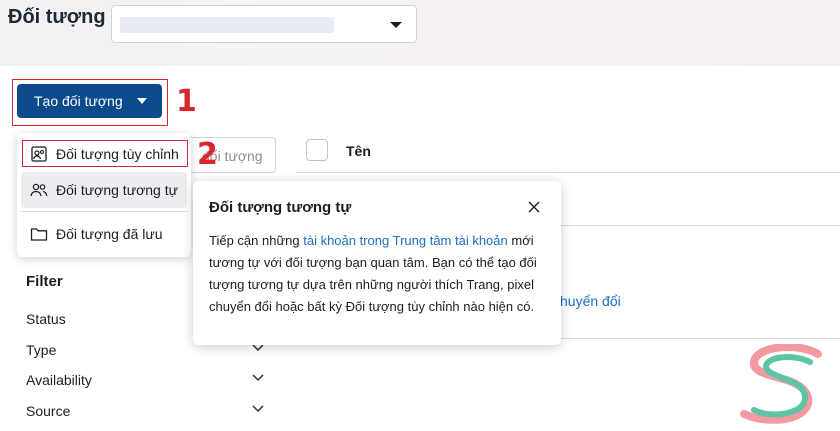 This screenshot has width=840, height=431. Describe the element at coordinates (78, 101) in the screenshot. I see `create-audience-label: Tạo đối tượng` at that location.